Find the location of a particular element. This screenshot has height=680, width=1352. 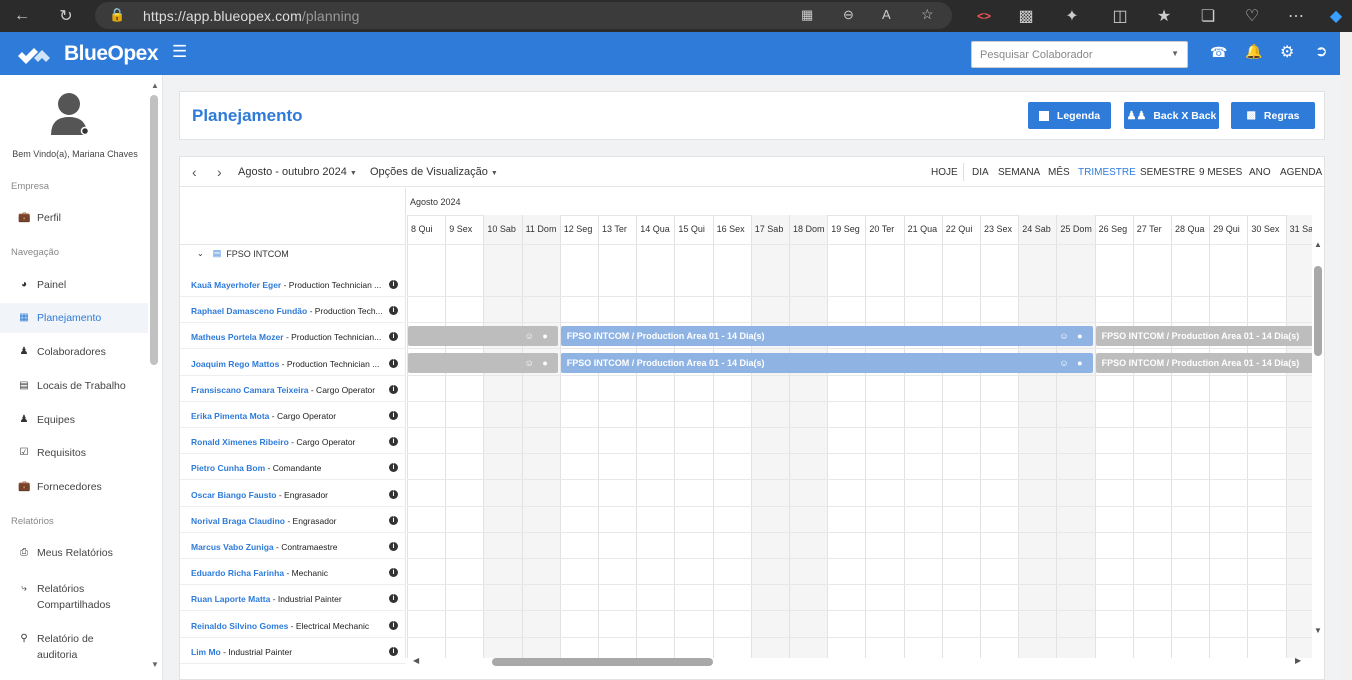

favorites-icon: ★ is located at coordinates (1164, 16).